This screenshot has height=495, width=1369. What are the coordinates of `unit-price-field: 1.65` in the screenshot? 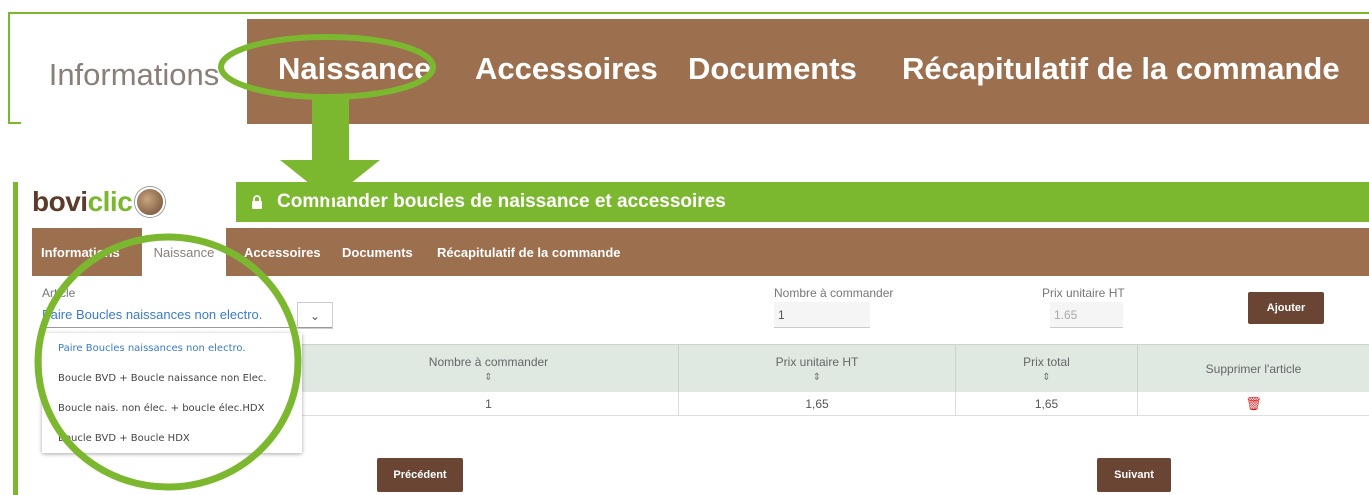 It's located at (1086, 315).